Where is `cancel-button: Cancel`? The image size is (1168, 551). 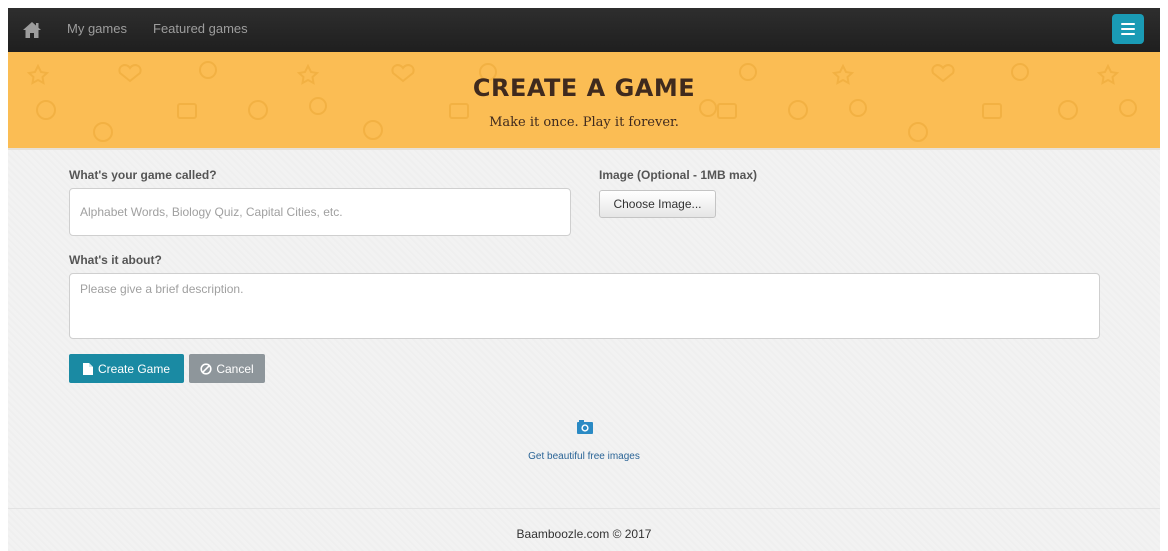
cancel-button: Cancel is located at coordinates (227, 368).